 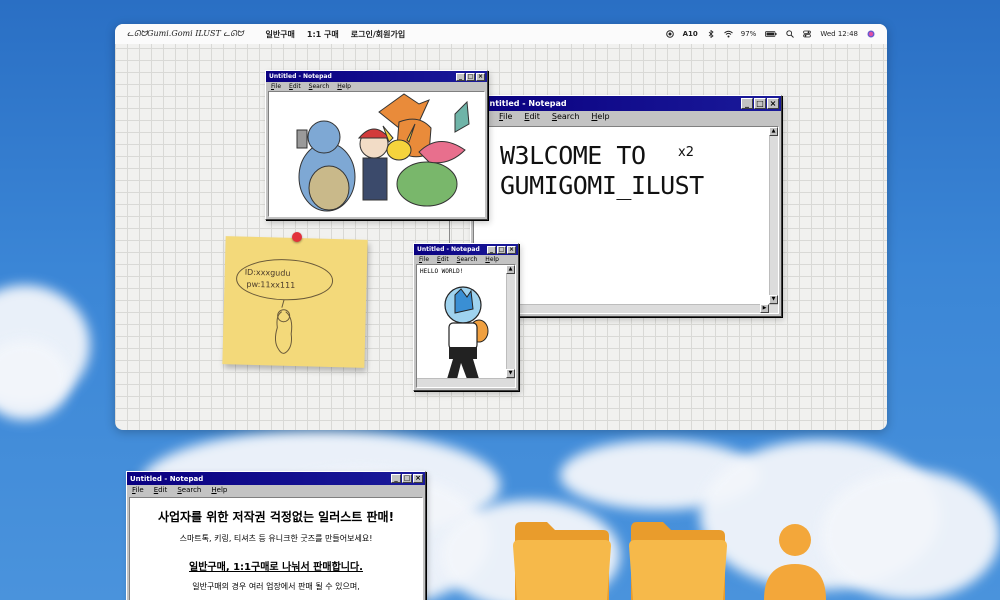 I want to click on picture-menubar: File Edit Search Help, so click(x=376, y=86).